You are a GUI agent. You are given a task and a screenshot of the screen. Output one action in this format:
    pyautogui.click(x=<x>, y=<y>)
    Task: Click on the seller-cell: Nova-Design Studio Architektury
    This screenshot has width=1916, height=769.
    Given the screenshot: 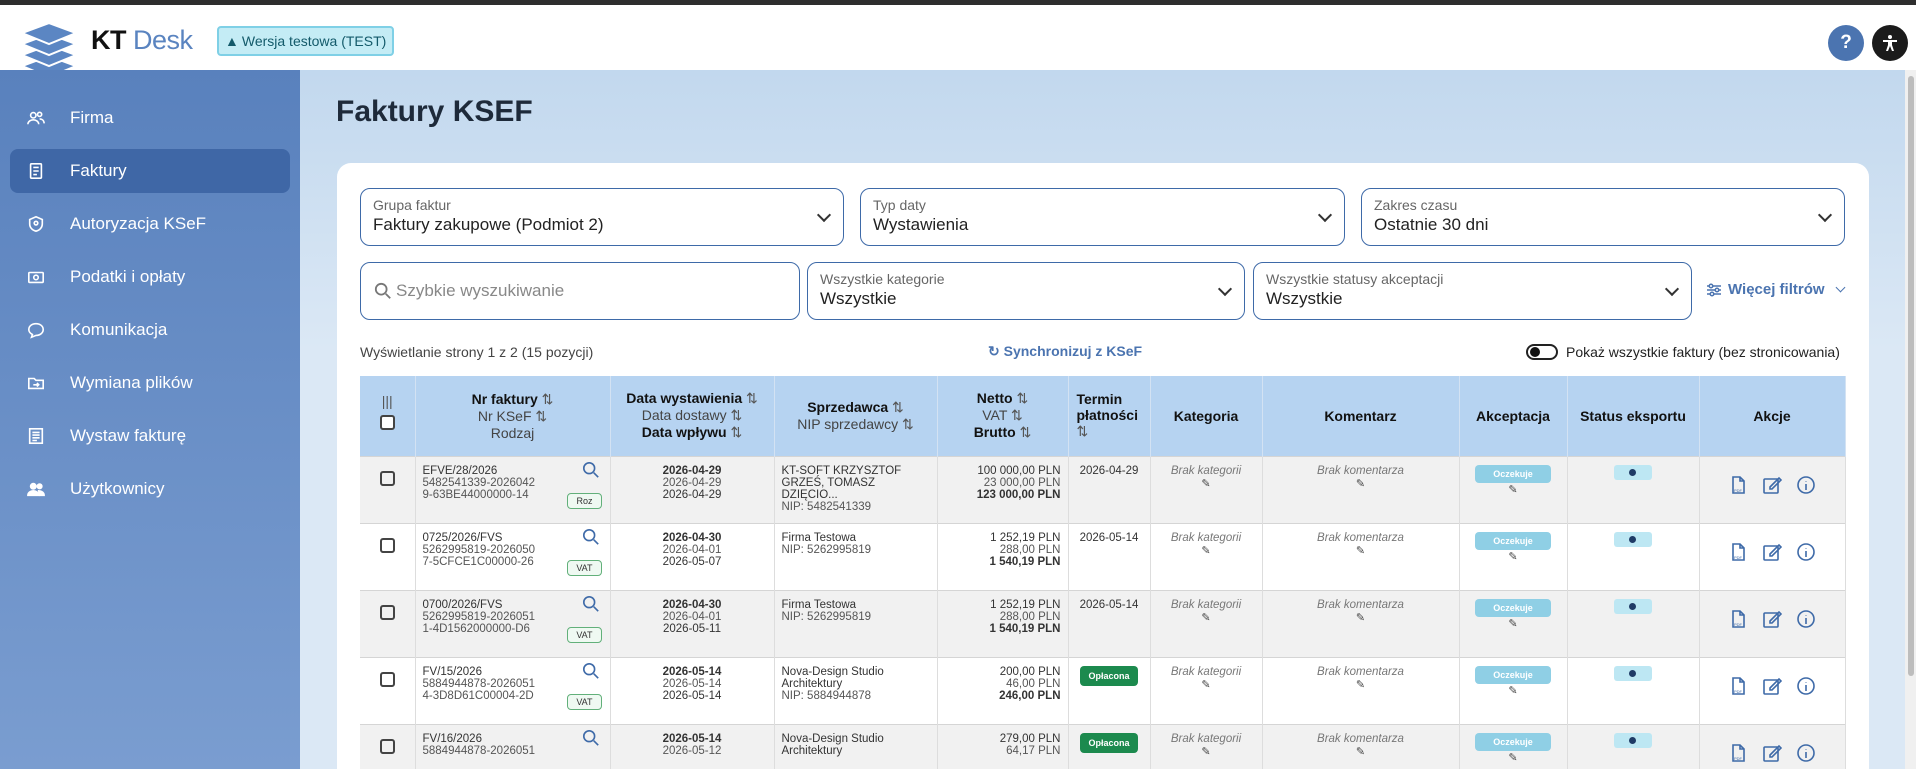 What is the action you would take?
    pyautogui.click(x=856, y=746)
    